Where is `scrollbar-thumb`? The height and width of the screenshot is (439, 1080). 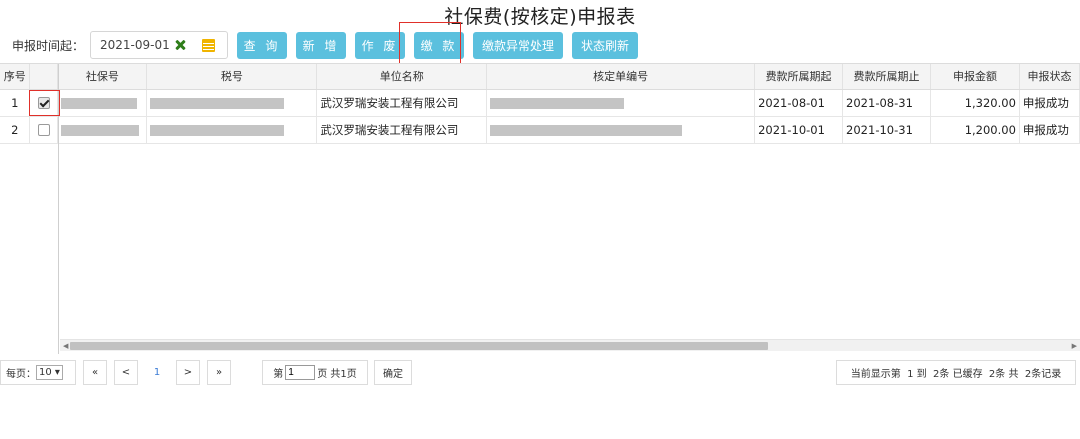 scrollbar-thumb is located at coordinates (419, 346).